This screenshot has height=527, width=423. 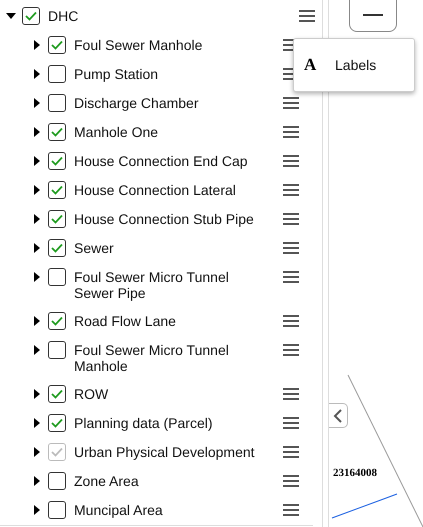 What do you see at coordinates (11, 16) in the screenshot?
I see `caret-down-icon` at bounding box center [11, 16].